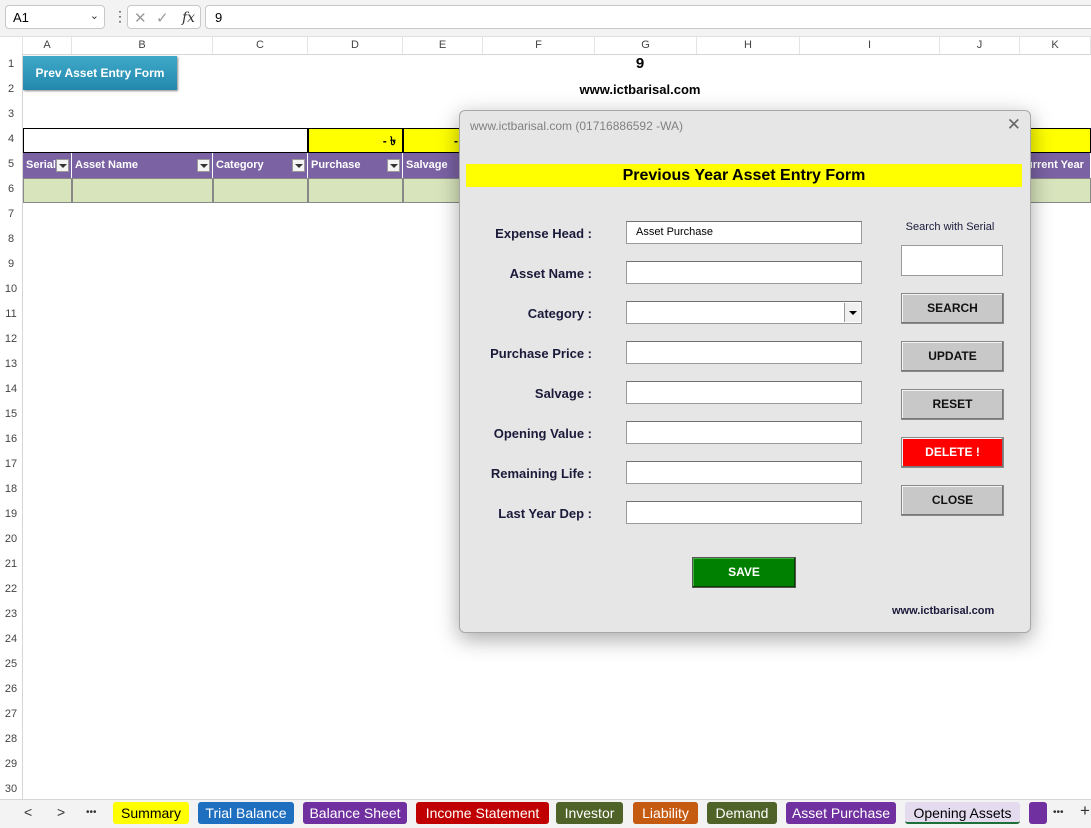 This screenshot has height=828, width=1091. Describe the element at coordinates (28, 812) in the screenshot. I see `tab-prev-icon: <` at that location.